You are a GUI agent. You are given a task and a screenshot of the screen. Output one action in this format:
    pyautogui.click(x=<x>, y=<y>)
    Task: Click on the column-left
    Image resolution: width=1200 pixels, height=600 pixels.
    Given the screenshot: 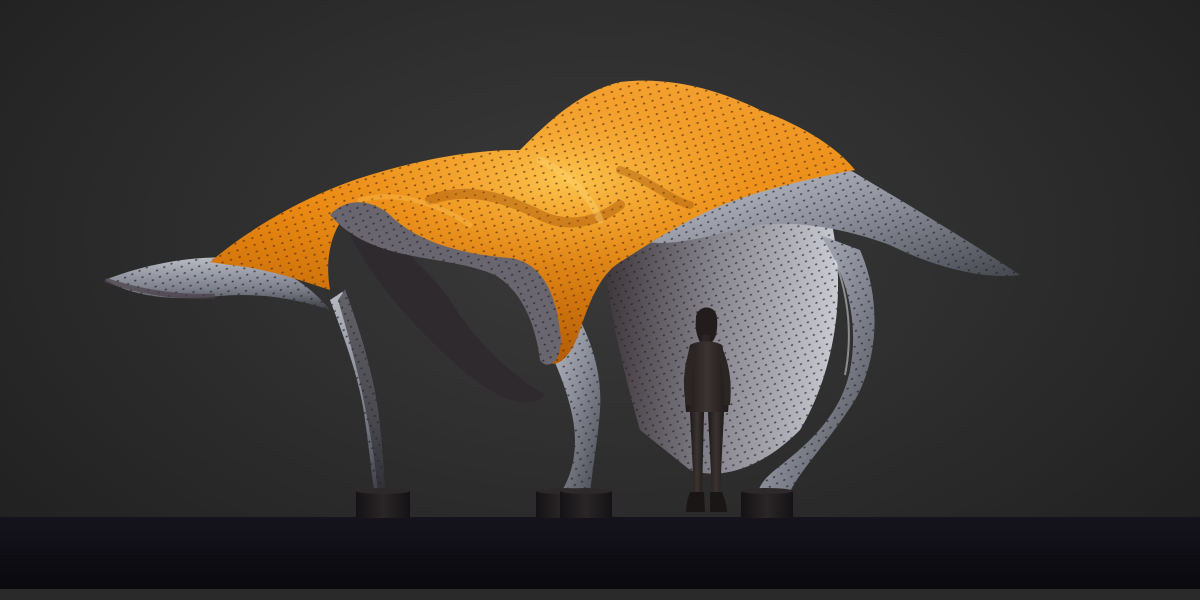 What is the action you would take?
    pyautogui.click(x=357, y=392)
    